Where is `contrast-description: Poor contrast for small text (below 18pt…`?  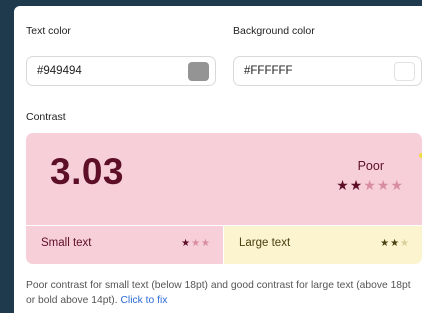
contrast-description: Poor contrast for small text (below 18pt… is located at coordinates (224, 293).